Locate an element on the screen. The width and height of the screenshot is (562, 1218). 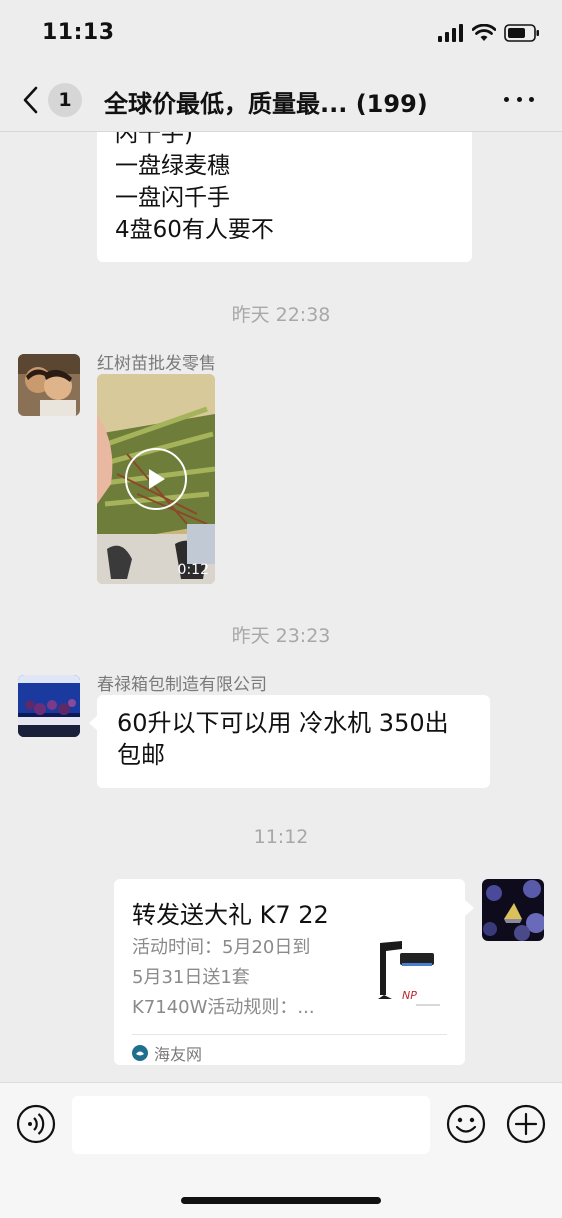
message-line: 闪千手) is located at coordinates (154, 139).